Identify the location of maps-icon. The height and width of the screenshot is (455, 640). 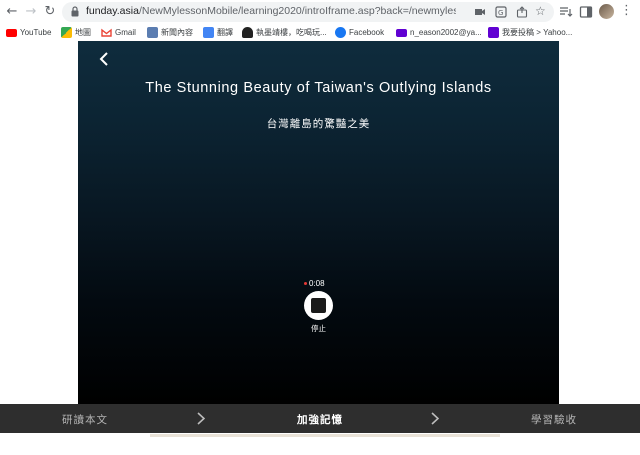
(66, 32).